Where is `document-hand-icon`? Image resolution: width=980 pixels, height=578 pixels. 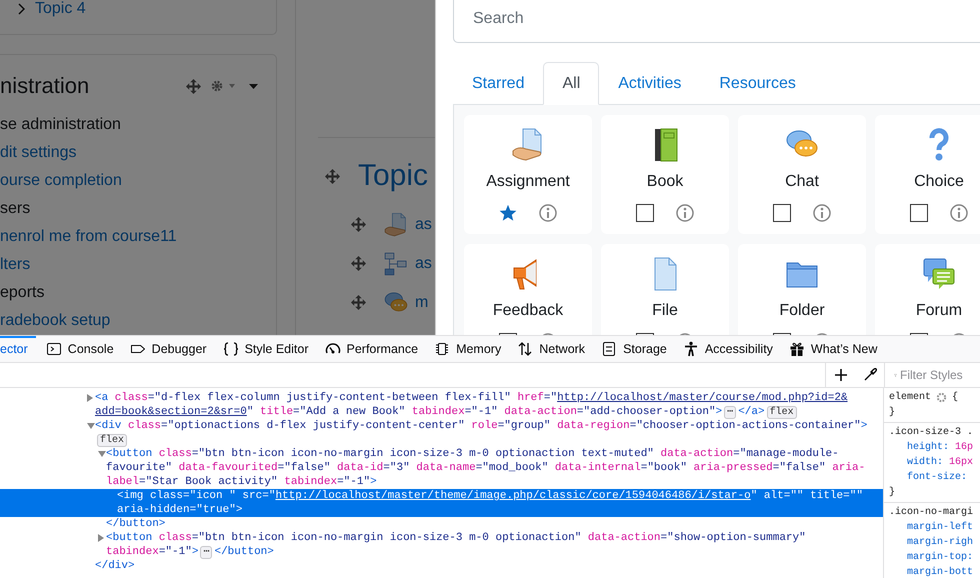
document-hand-icon is located at coordinates (396, 225).